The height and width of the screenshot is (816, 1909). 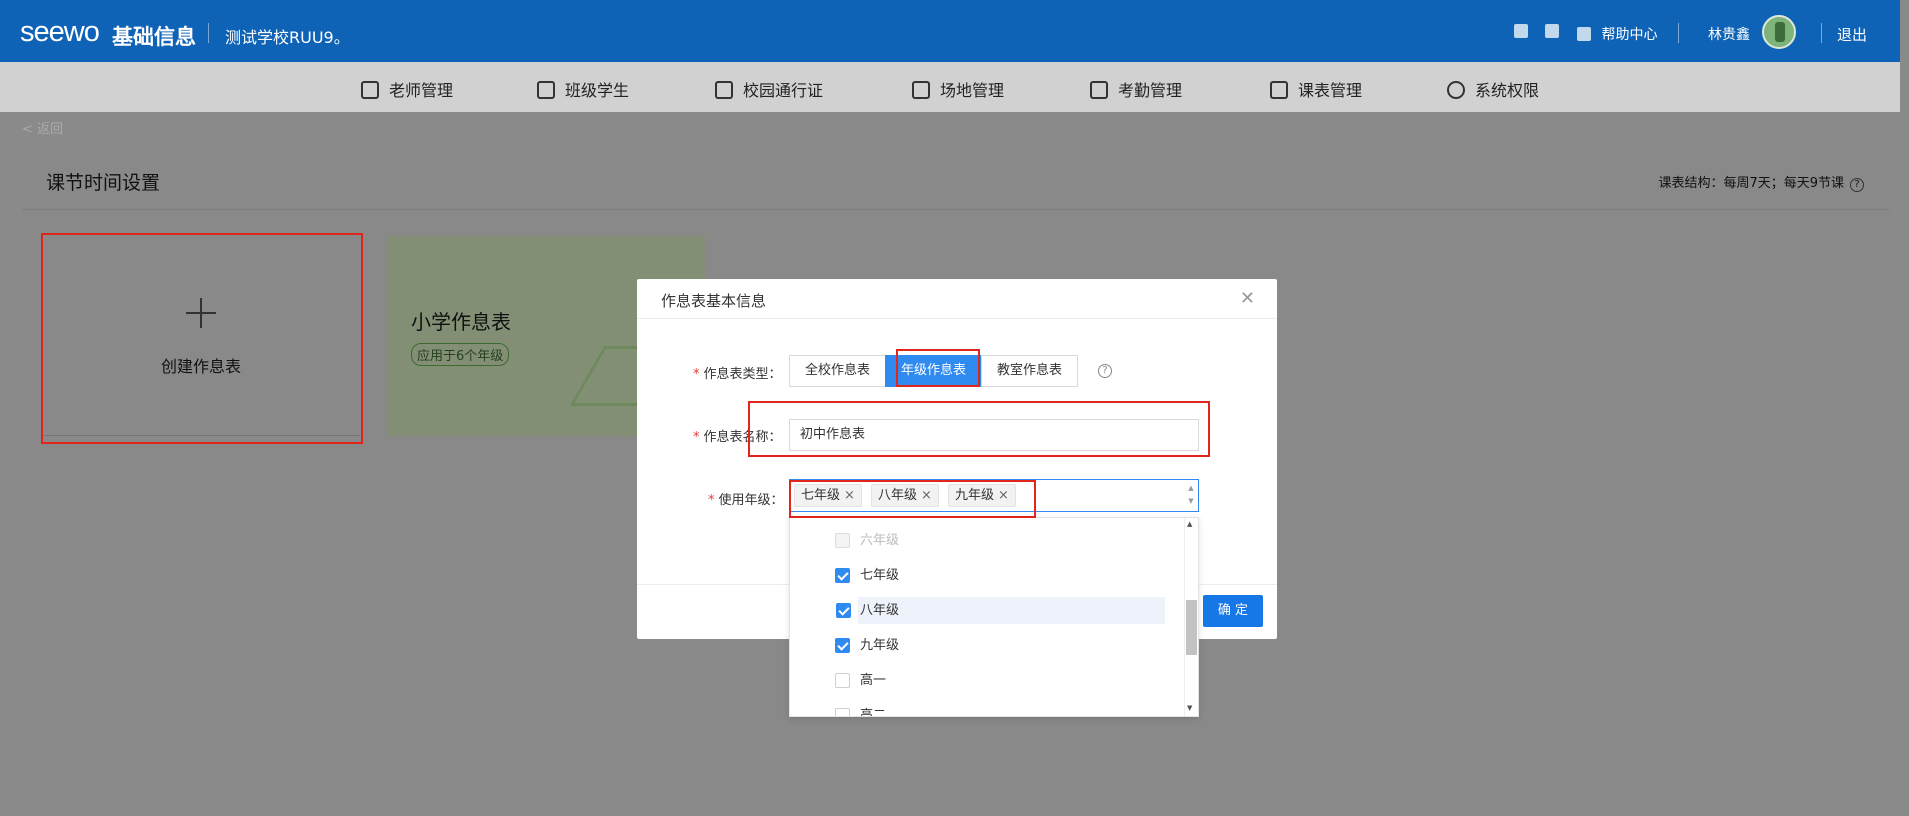 I want to click on panel-header: 课节时间设置 课表结构：每周7天；每天9节课?, so click(x=955, y=179).